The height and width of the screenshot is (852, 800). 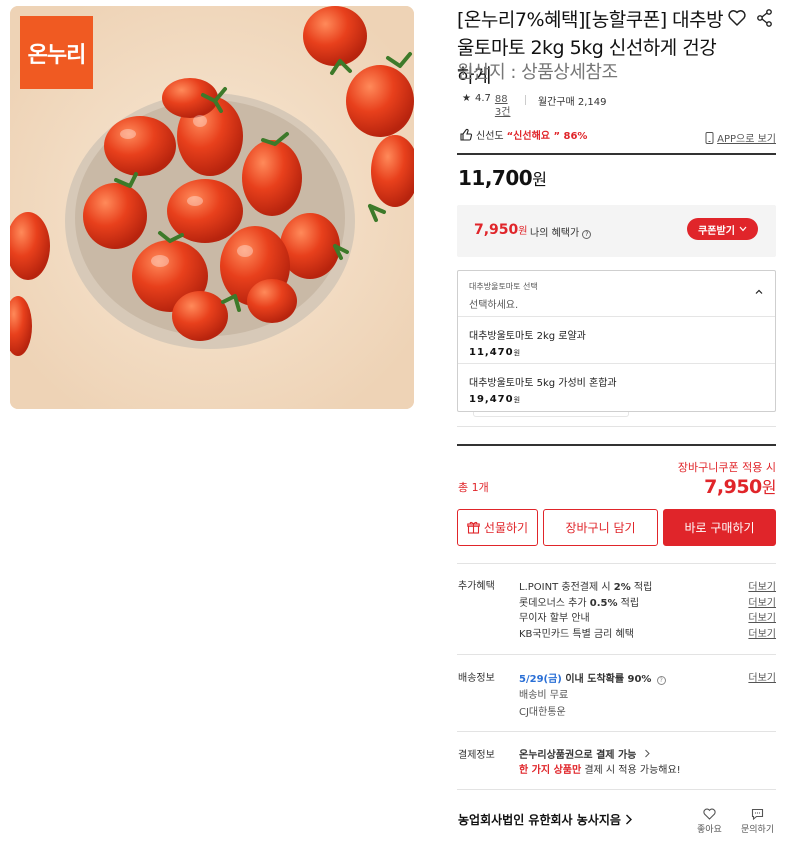 What do you see at coordinates (733, 487) in the screenshot?
I see `total-price-value: 7,950` at bounding box center [733, 487].